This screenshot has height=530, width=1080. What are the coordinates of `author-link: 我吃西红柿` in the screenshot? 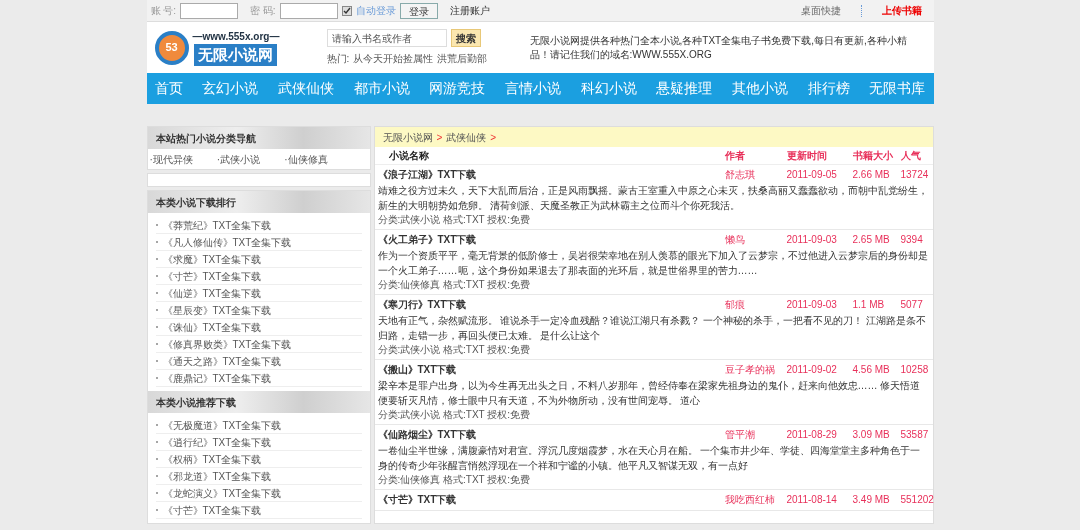 It's located at (755, 499).